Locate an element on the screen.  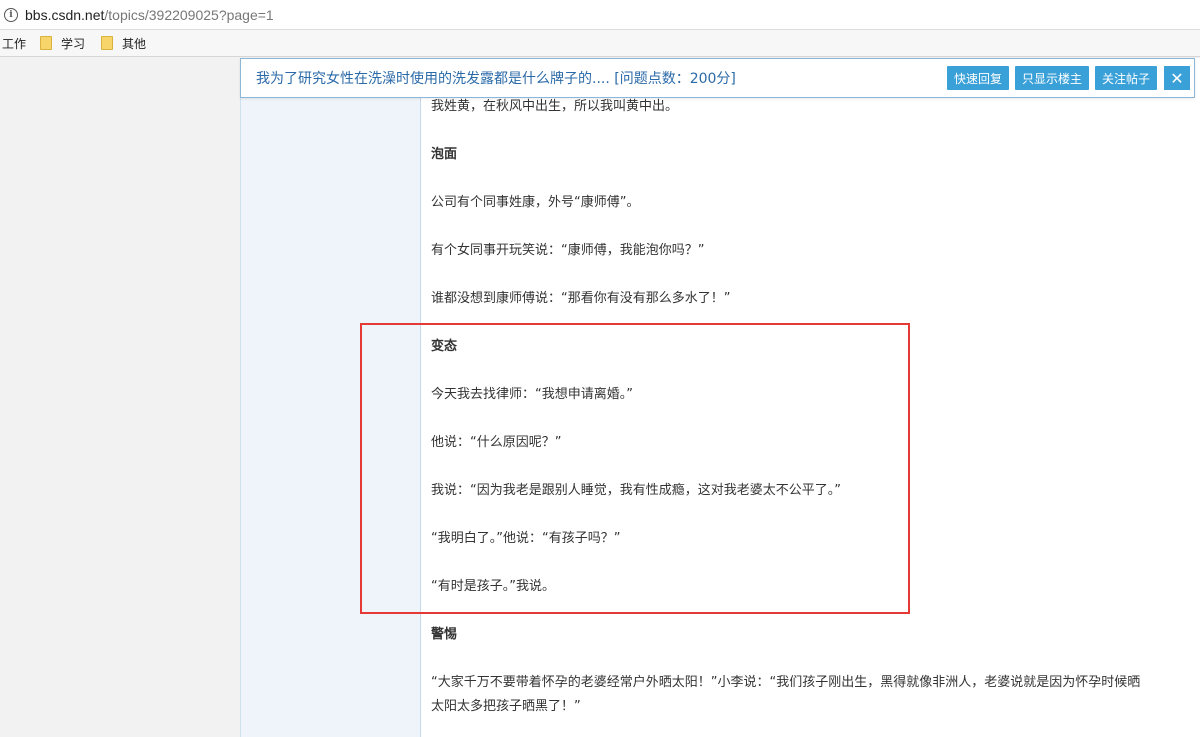
url-path: /topics/392209025?page=1 is located at coordinates (189, 14).